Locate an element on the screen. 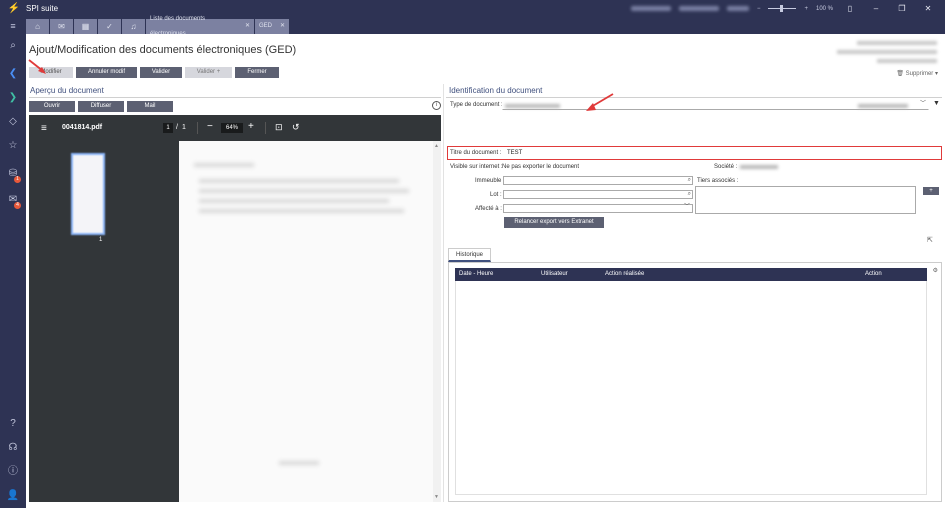 The height and width of the screenshot is (508, 945). tiers-list is located at coordinates (805, 200).